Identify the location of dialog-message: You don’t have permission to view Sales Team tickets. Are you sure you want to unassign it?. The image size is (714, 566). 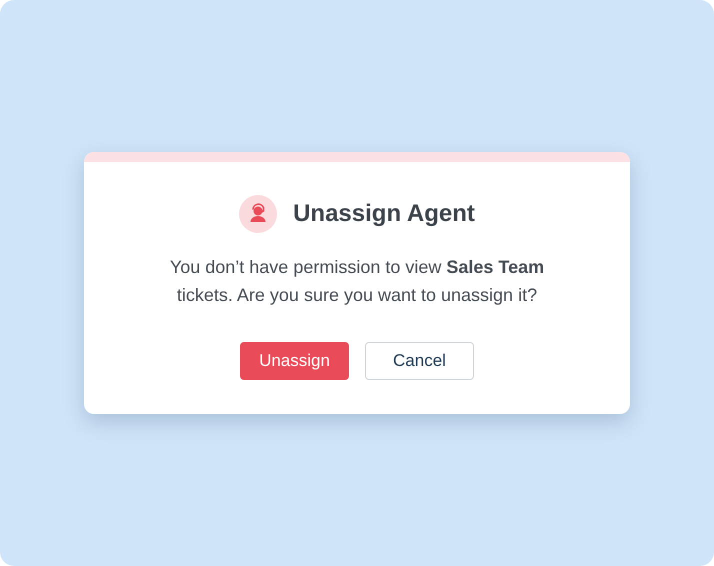
(357, 281).